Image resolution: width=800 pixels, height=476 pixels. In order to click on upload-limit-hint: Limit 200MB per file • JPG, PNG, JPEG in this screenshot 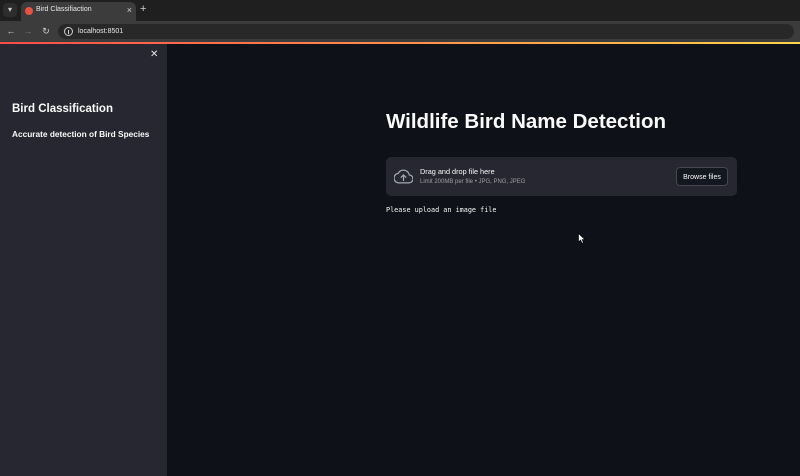, I will do `click(473, 182)`.